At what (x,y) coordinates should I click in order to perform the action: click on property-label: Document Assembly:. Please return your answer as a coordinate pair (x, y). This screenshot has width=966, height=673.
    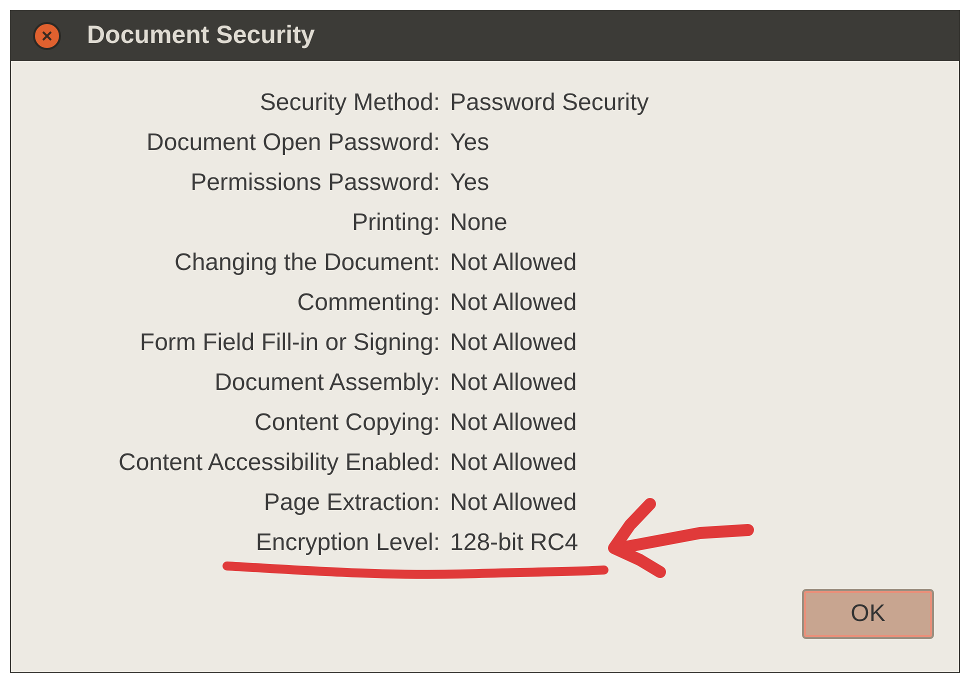
    Looking at the image, I should click on (327, 383).